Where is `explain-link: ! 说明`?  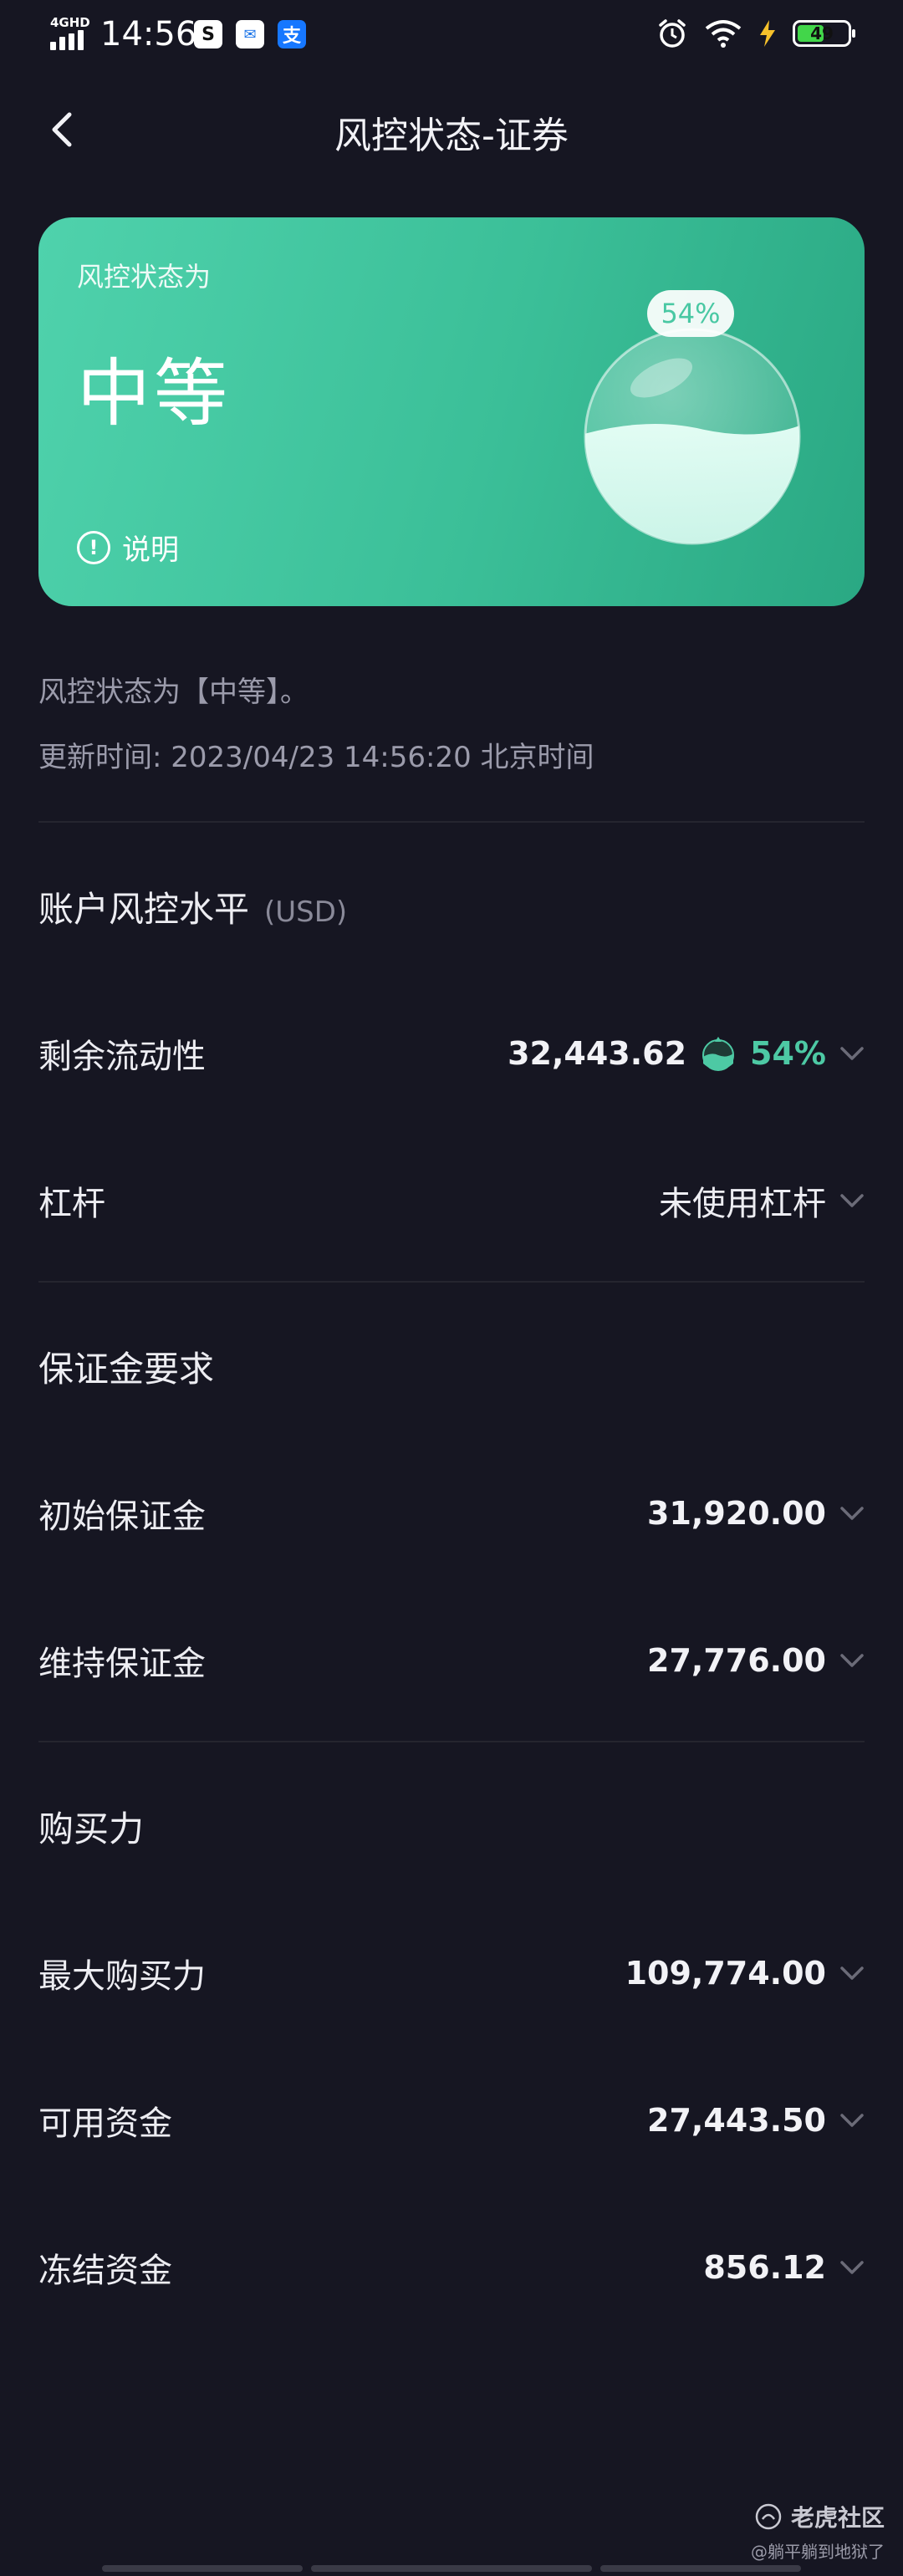 explain-link: ! 说明 is located at coordinates (128, 547).